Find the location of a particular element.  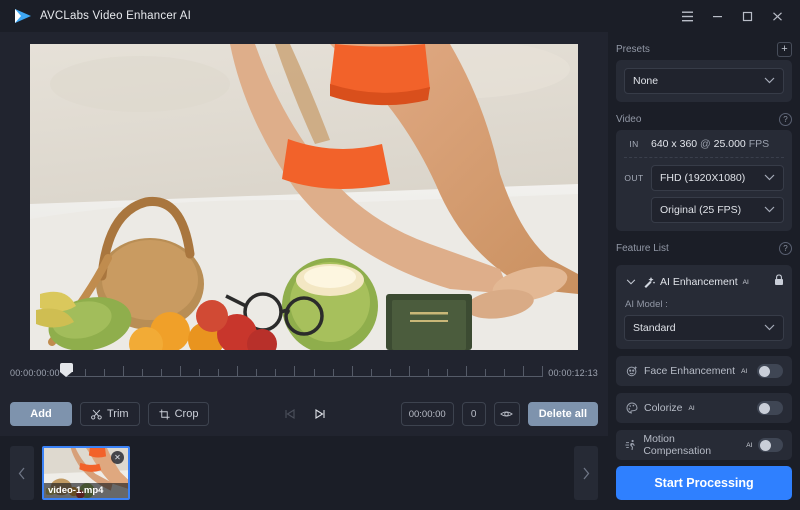

timeline-ruler is located at coordinates (304, 376).